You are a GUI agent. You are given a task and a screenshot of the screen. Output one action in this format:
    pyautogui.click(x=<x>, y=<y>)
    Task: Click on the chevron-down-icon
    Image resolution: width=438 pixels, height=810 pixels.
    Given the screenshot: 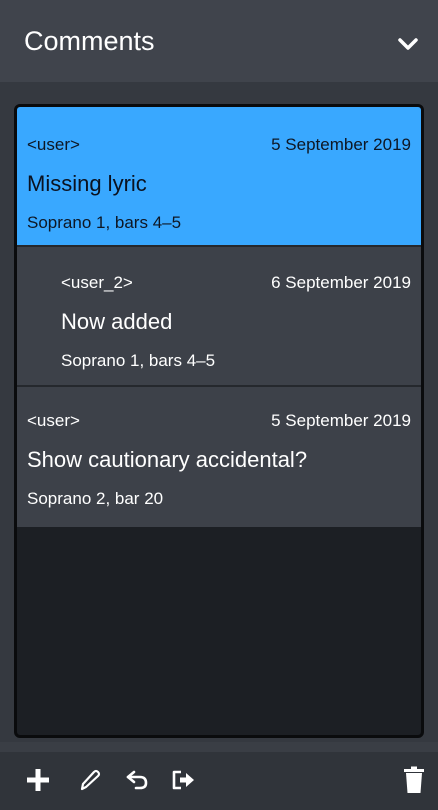 What is the action you would take?
    pyautogui.click(x=408, y=44)
    